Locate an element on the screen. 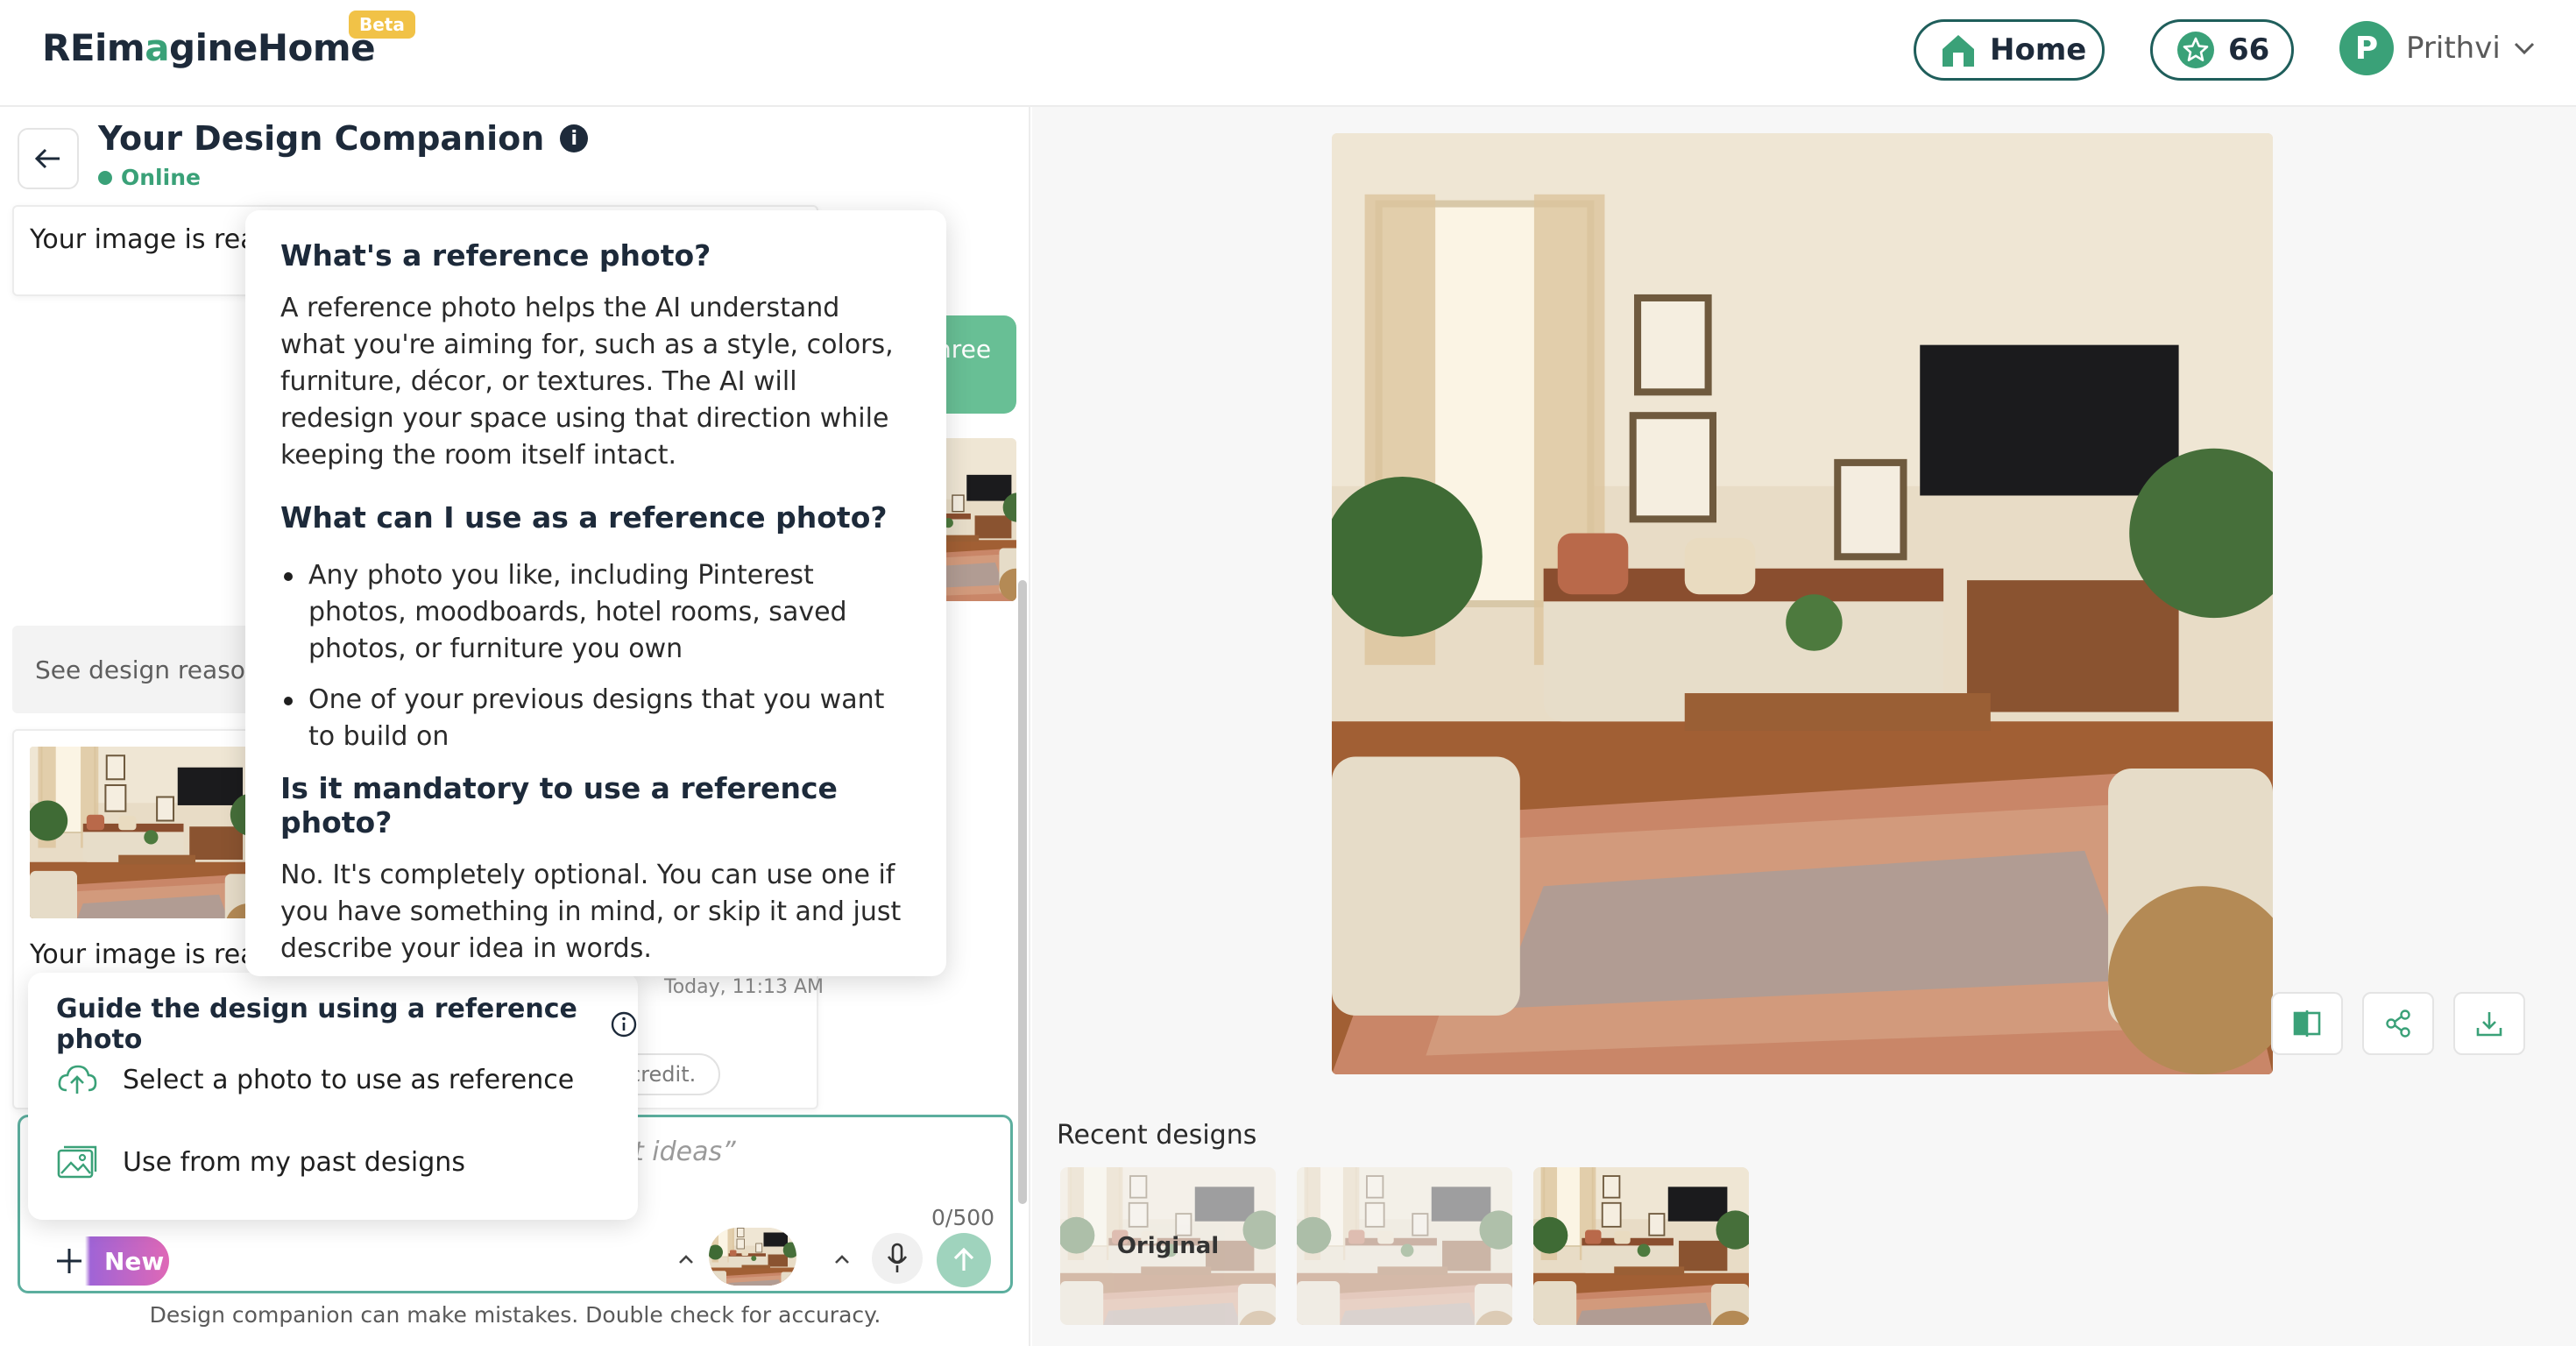 The height and width of the screenshot is (1346, 2576). recent-design-thumbnail-selected is located at coordinates (1641, 1246).